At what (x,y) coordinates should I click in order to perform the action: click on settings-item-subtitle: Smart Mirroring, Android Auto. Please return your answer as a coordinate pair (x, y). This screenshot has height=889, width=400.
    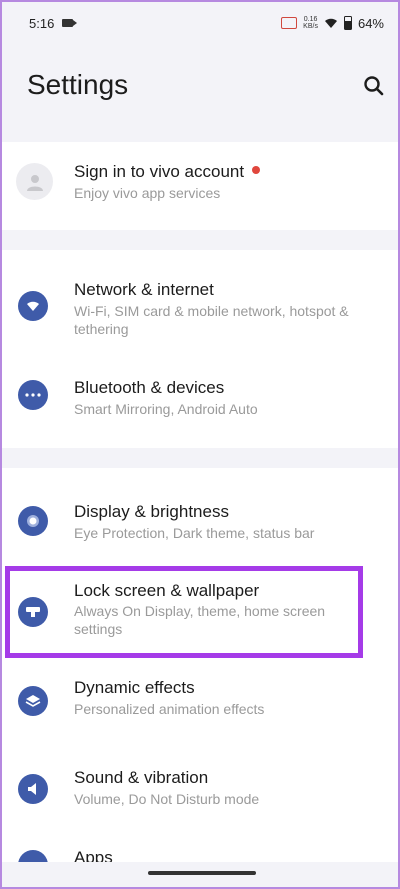
    Looking at the image, I should click on (166, 409).